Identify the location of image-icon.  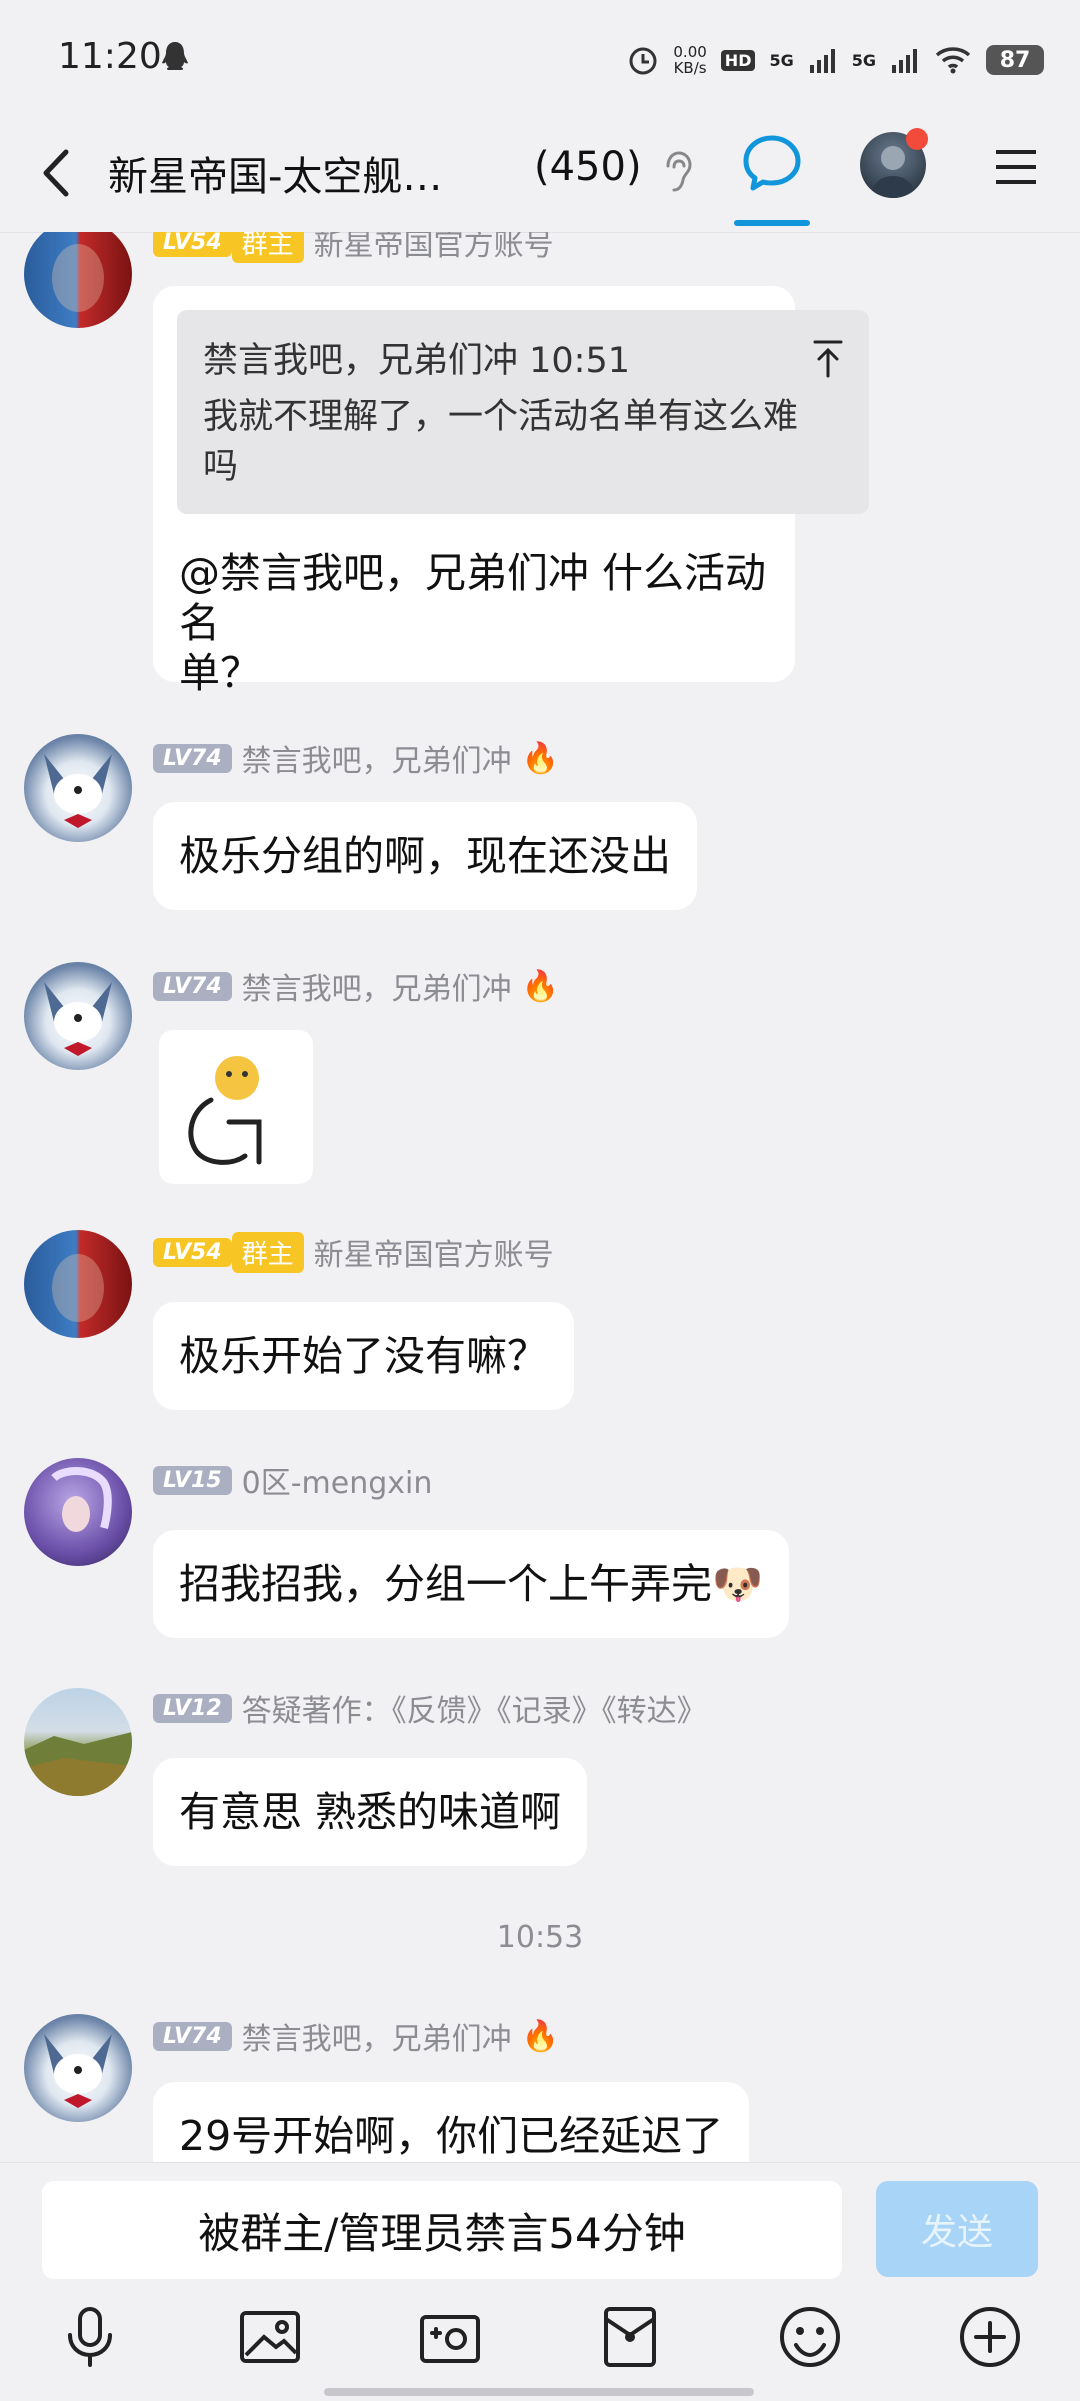
(270, 2337).